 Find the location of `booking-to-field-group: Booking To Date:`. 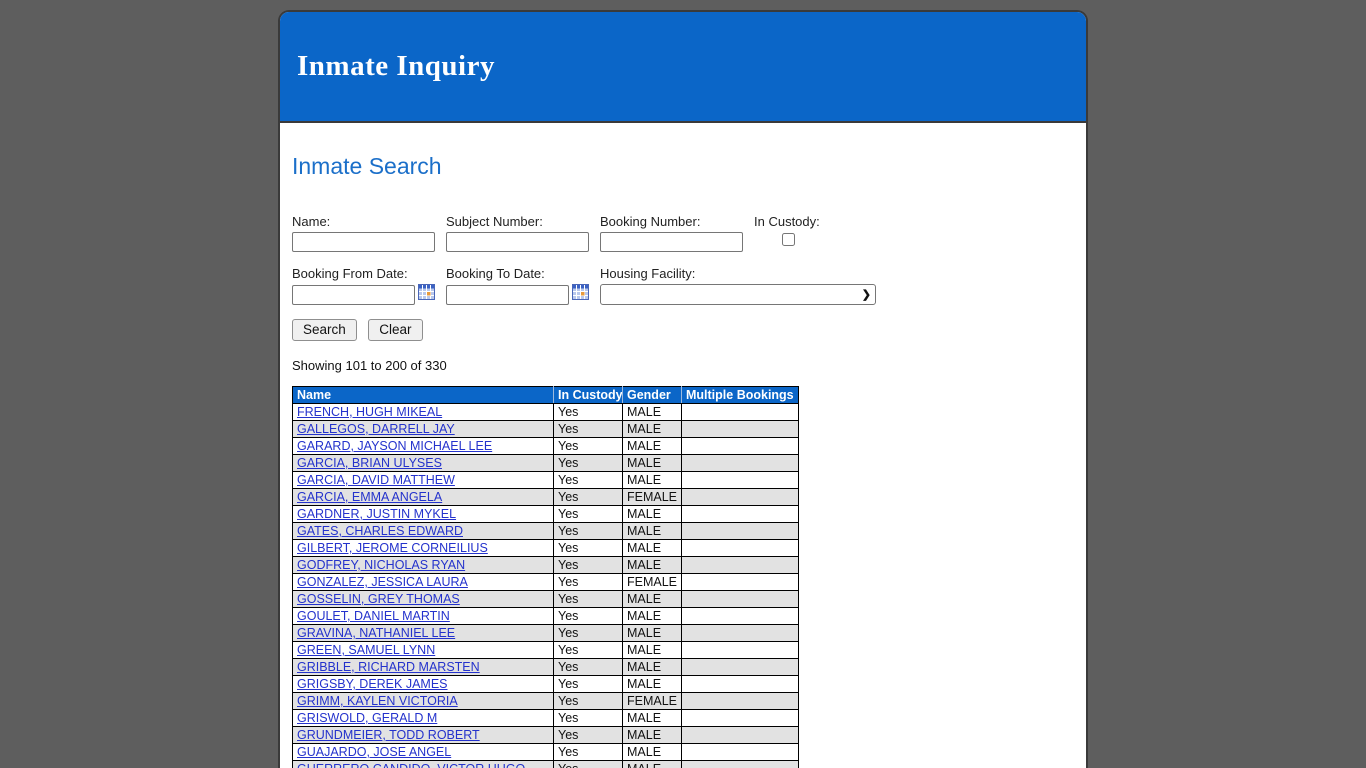

booking-to-field-group: Booking To Date: is located at coordinates (523, 285).